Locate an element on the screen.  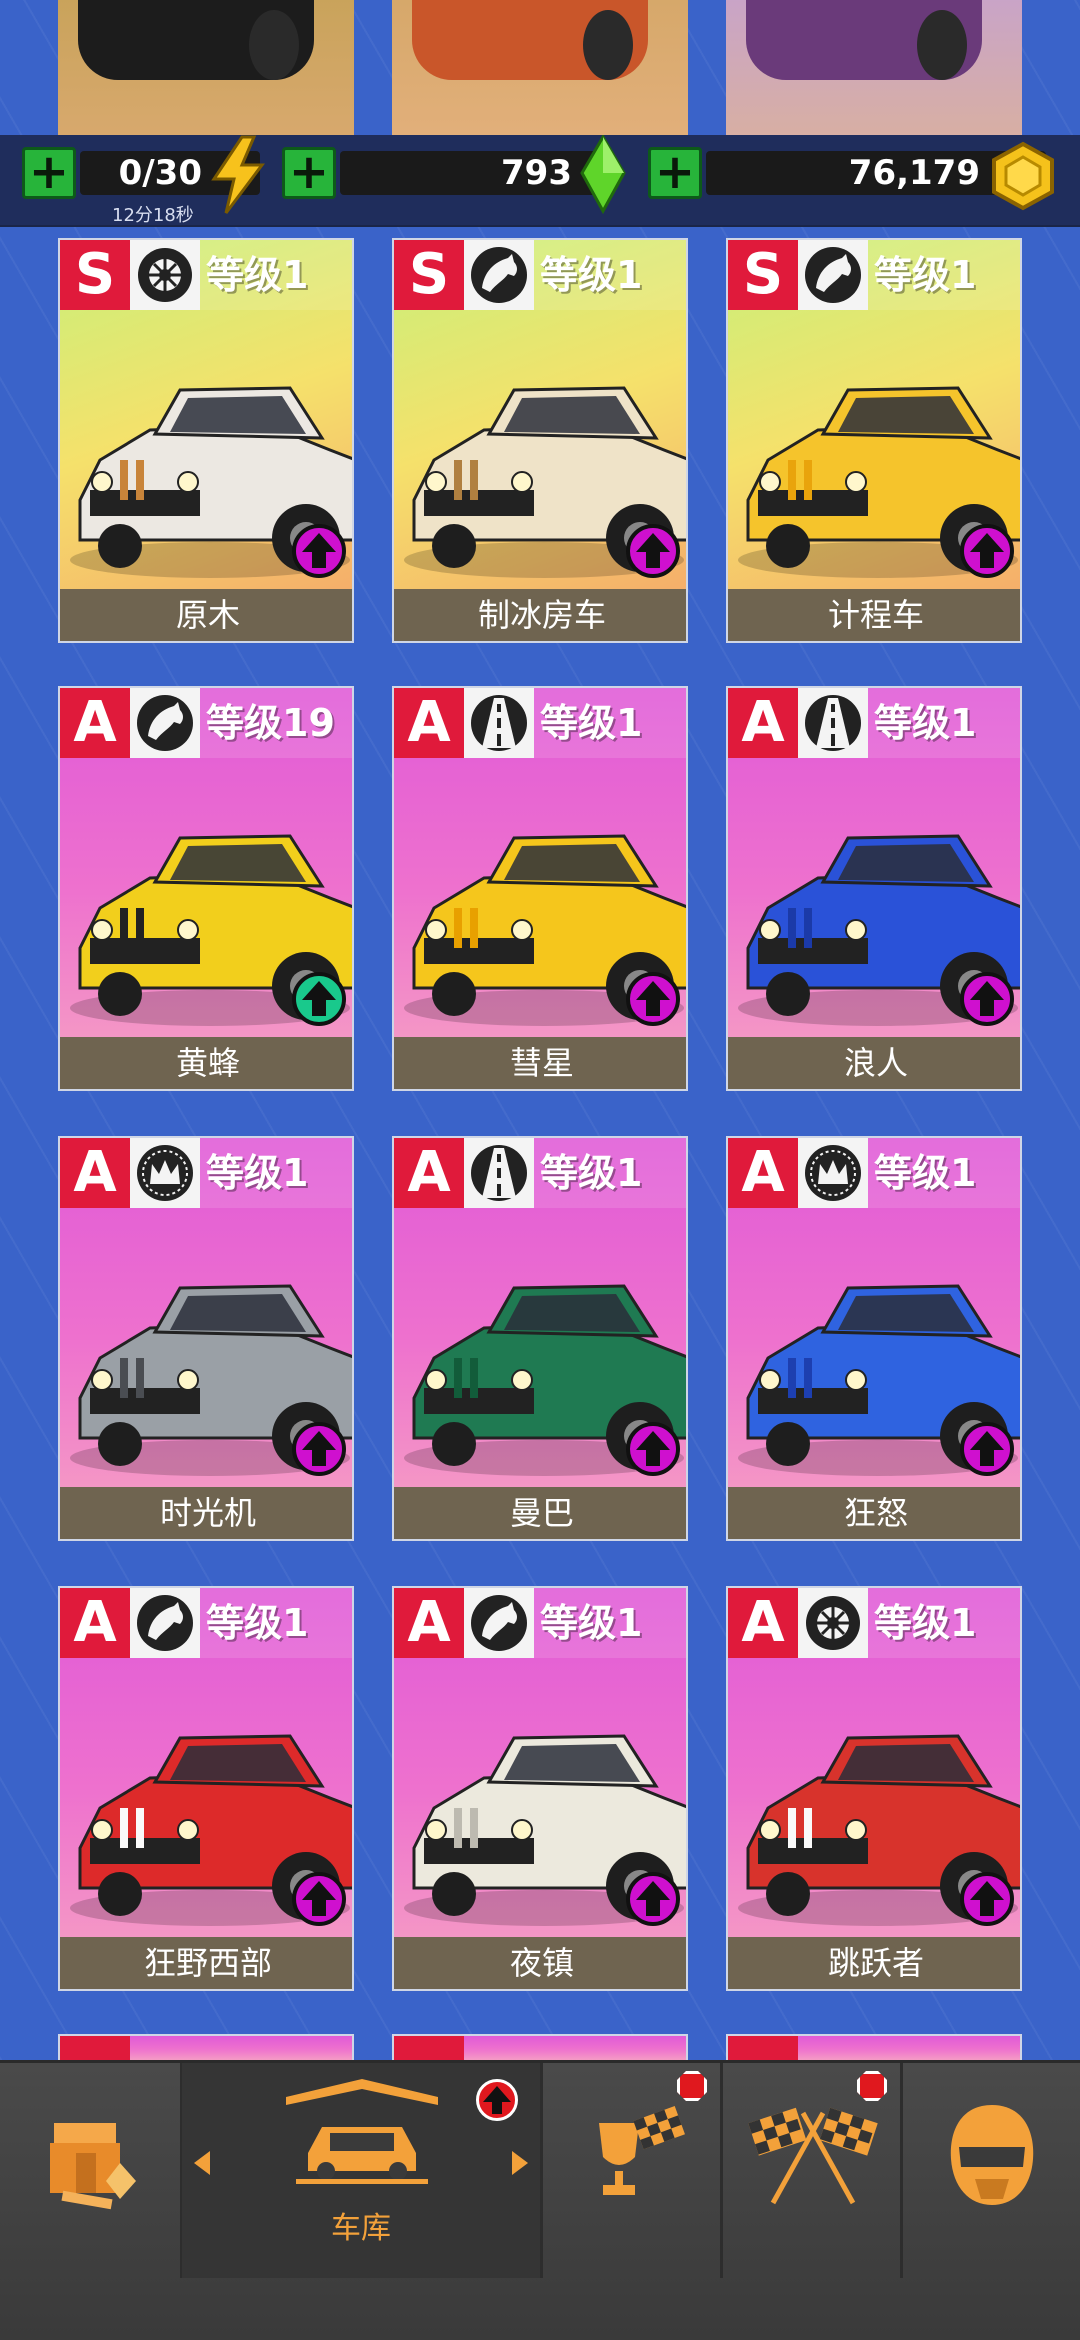
car-card: A 等级1 时光机 is located at coordinates (206, 1338).